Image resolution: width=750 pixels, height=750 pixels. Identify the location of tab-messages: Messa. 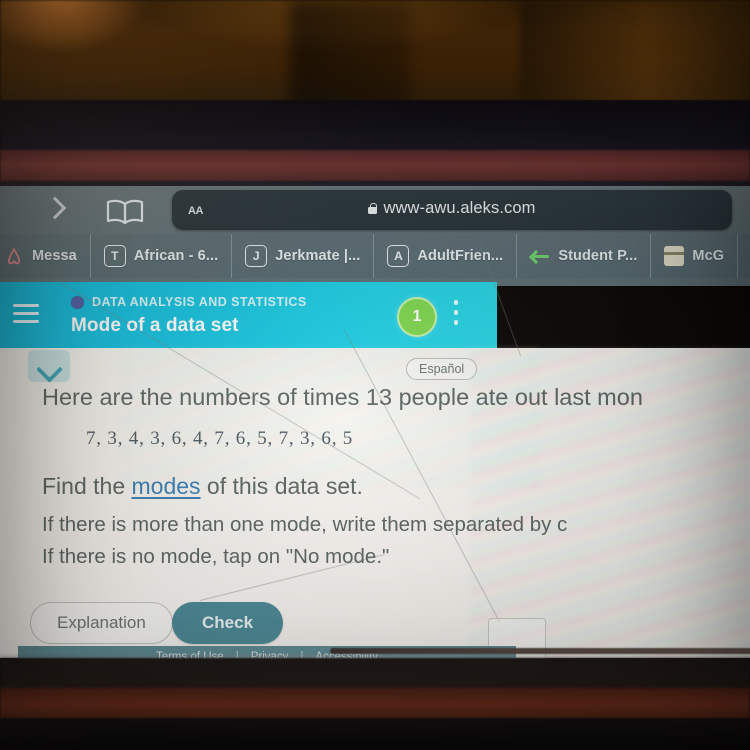
(45, 256).